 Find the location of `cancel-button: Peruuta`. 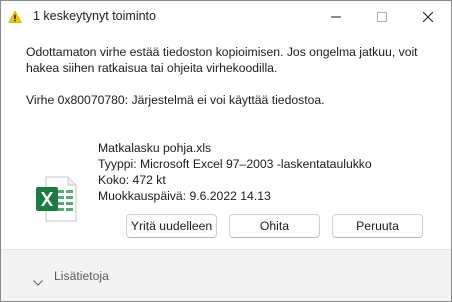

cancel-button: Peruuta is located at coordinates (377, 226).